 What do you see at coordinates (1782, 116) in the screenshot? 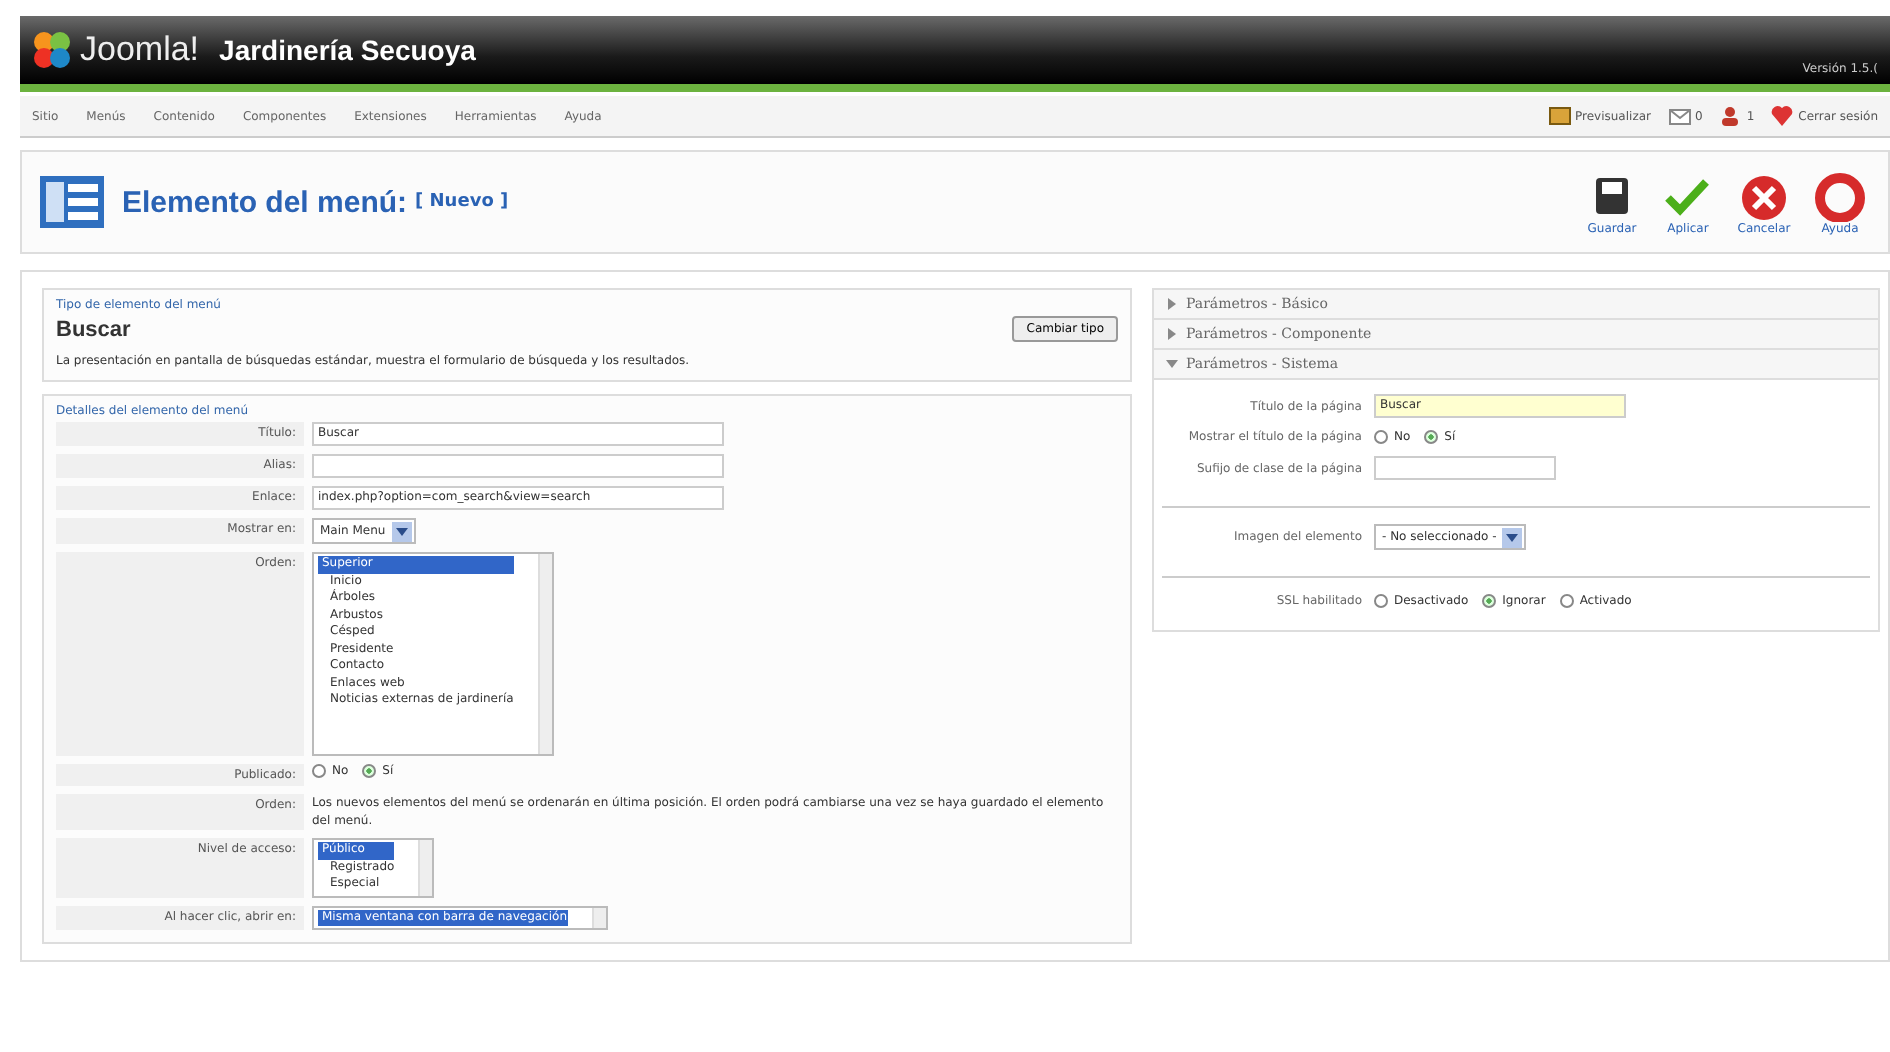
I see `heart-icon` at bounding box center [1782, 116].